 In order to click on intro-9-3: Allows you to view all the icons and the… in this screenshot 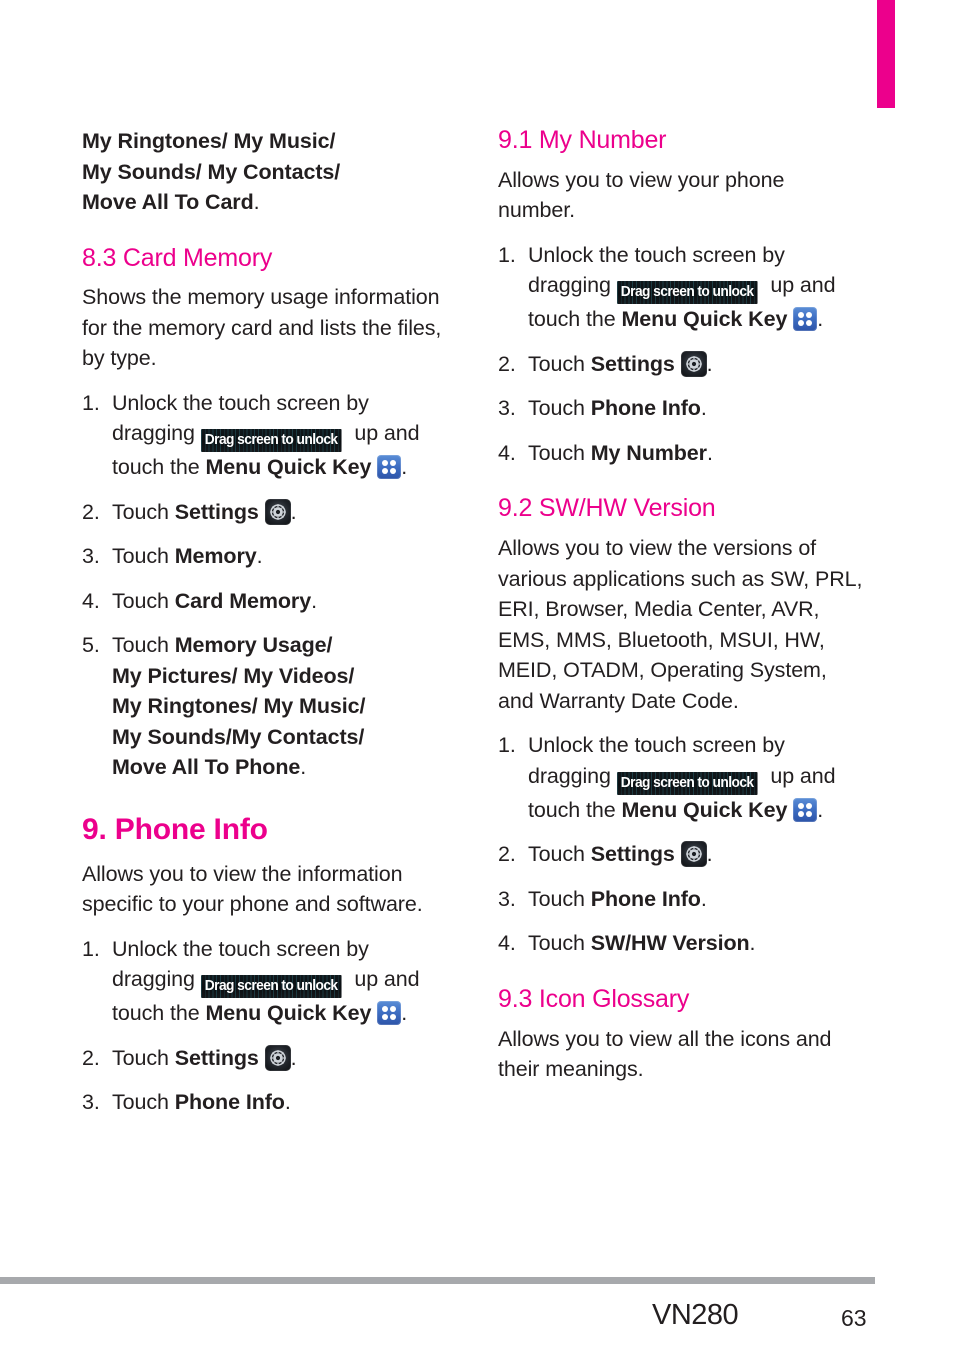, I will do `click(665, 1054)`.